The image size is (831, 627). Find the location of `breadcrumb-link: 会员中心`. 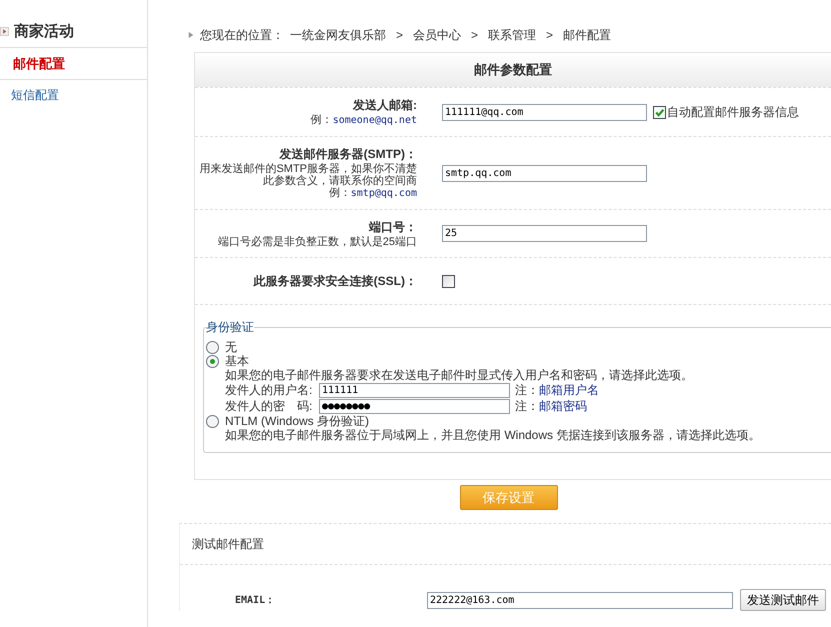

breadcrumb-link: 会员中心 is located at coordinates (437, 35).